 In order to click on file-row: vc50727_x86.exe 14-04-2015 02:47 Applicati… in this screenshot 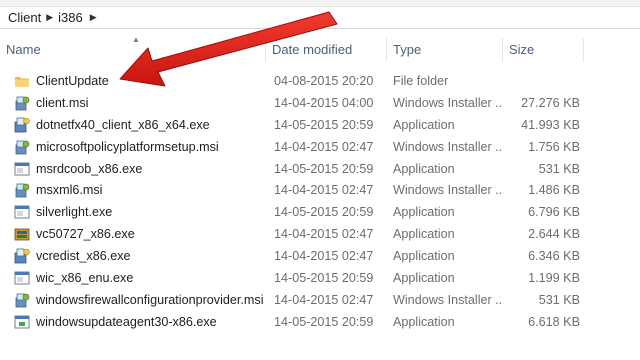, I will do `click(320, 234)`.